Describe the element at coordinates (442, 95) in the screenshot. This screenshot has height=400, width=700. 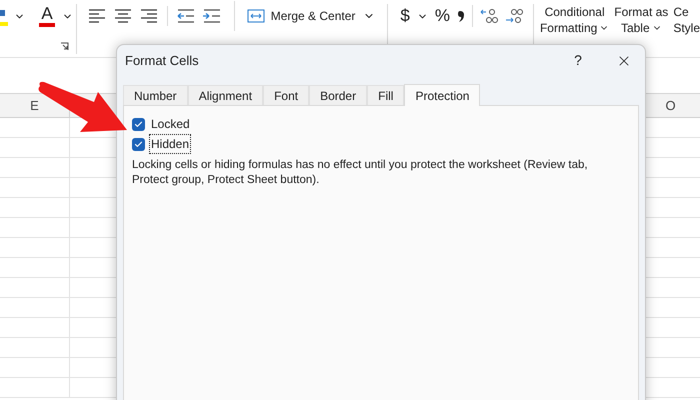
I see `tab: Protection` at that location.